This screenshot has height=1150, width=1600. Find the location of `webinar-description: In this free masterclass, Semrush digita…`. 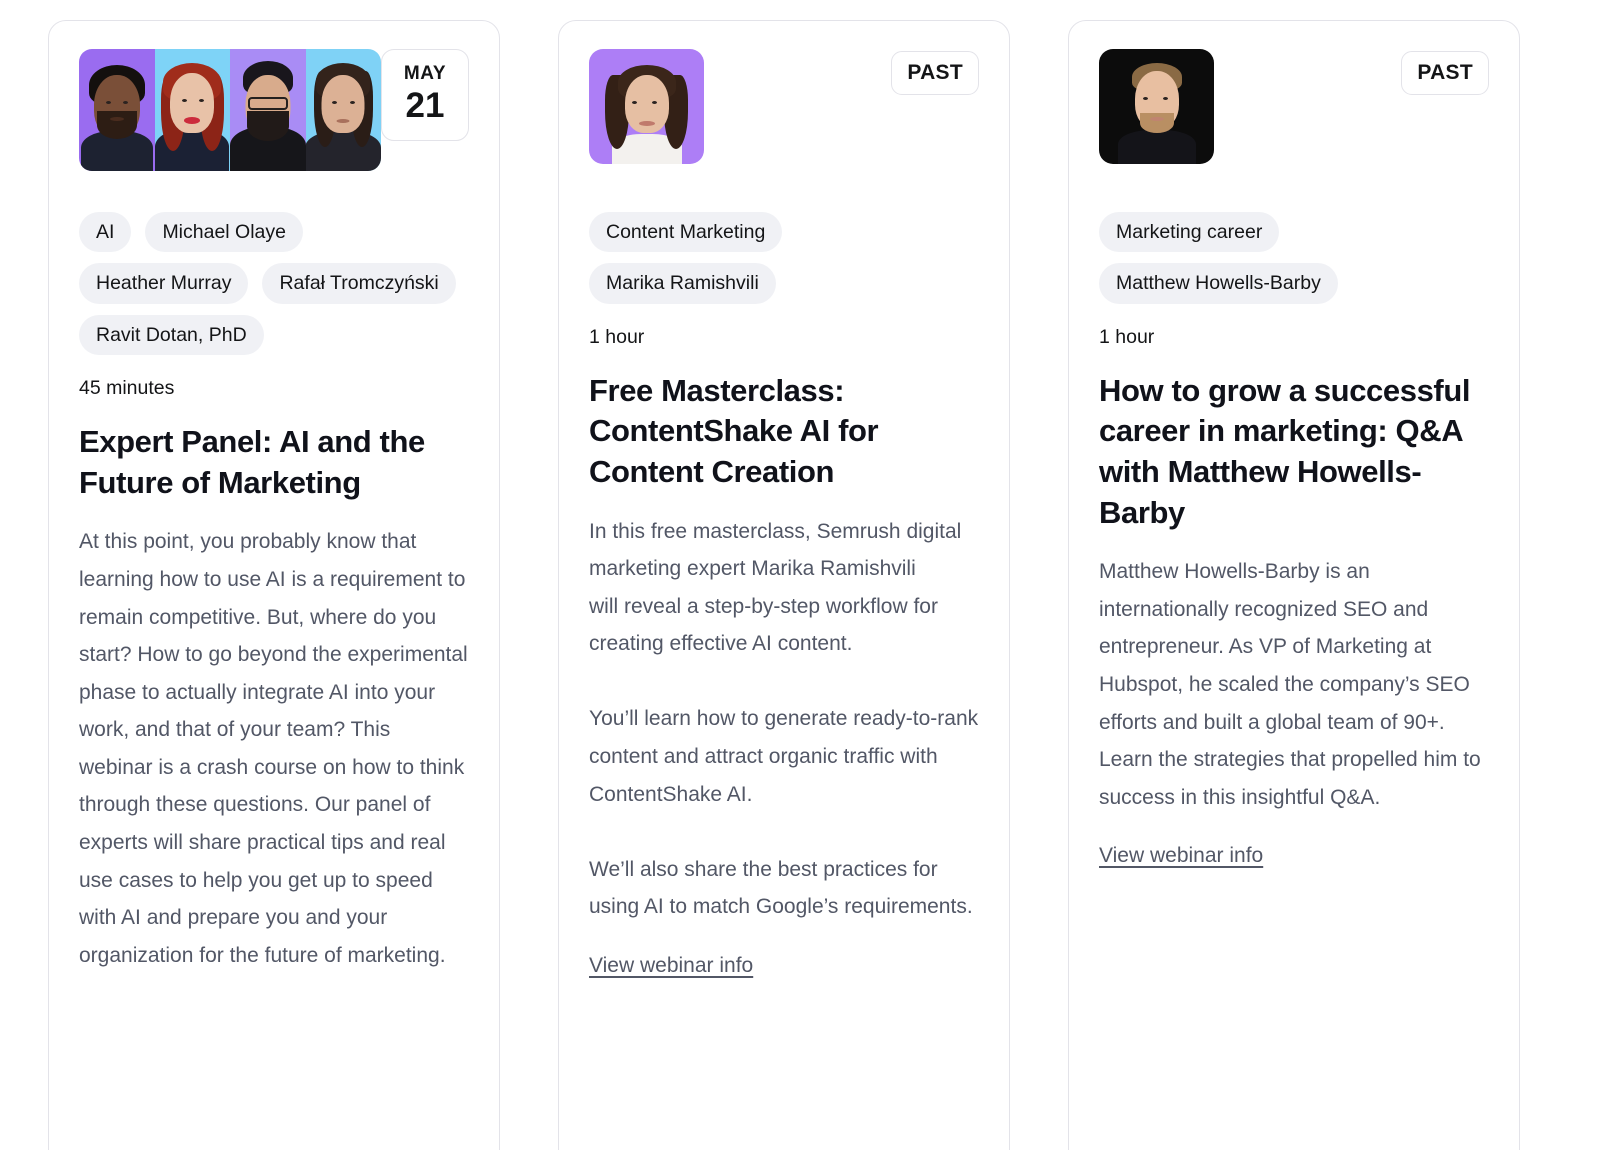

webinar-description: In this free masterclass, Semrush digita… is located at coordinates (784, 719).